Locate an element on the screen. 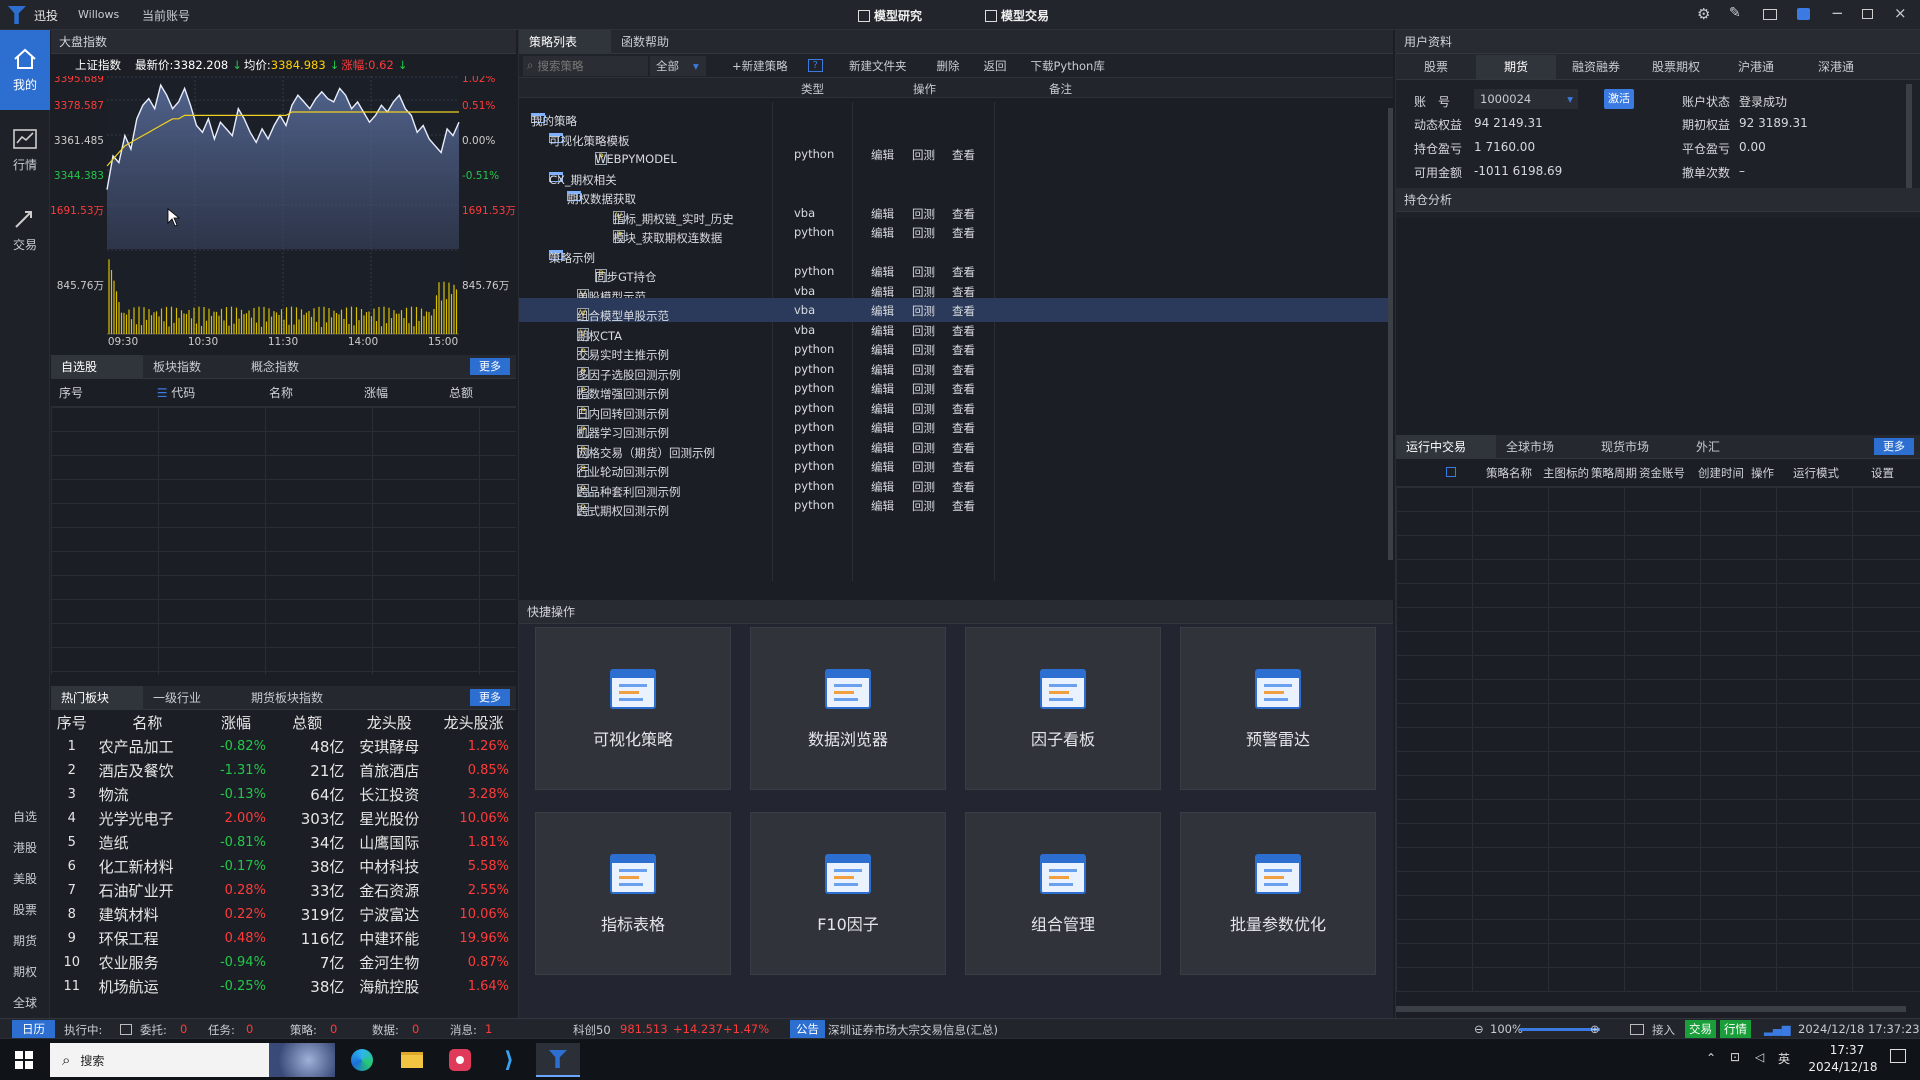  data-label: 数据: is located at coordinates (385, 1030).